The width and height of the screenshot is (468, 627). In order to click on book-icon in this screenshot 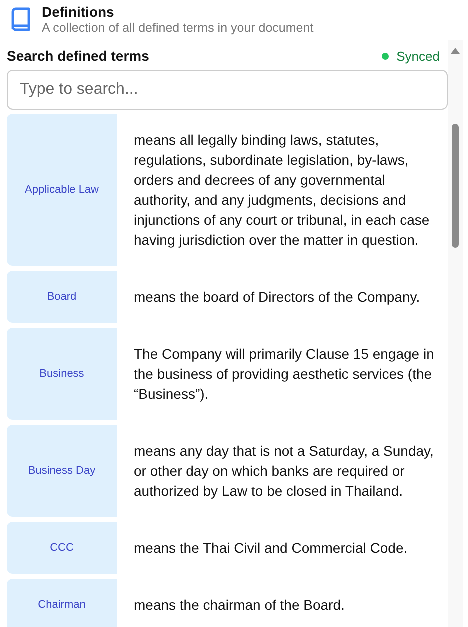, I will do `click(21, 20)`.